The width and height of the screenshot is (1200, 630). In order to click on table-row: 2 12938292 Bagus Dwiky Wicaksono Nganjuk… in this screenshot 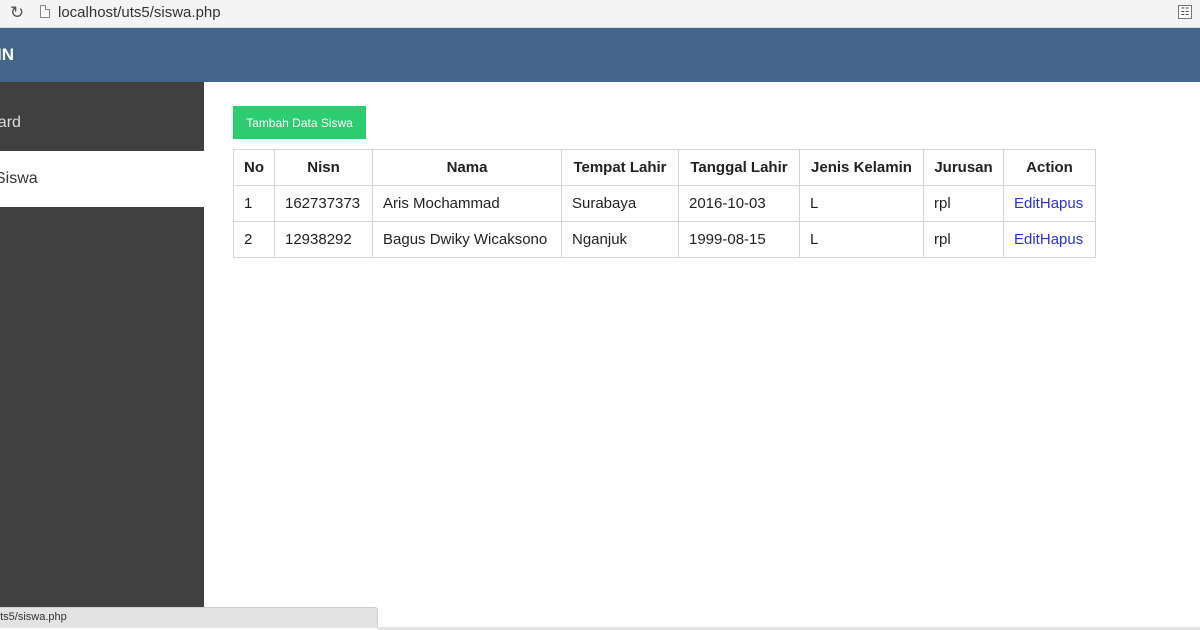, I will do `click(664, 239)`.